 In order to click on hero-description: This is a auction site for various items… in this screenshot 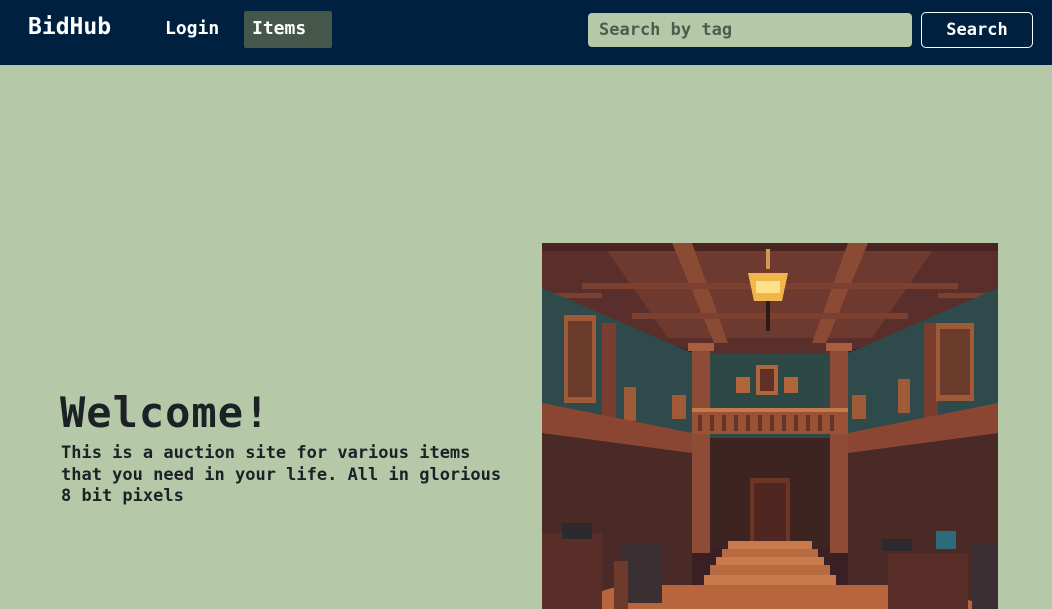, I will do `click(281, 474)`.